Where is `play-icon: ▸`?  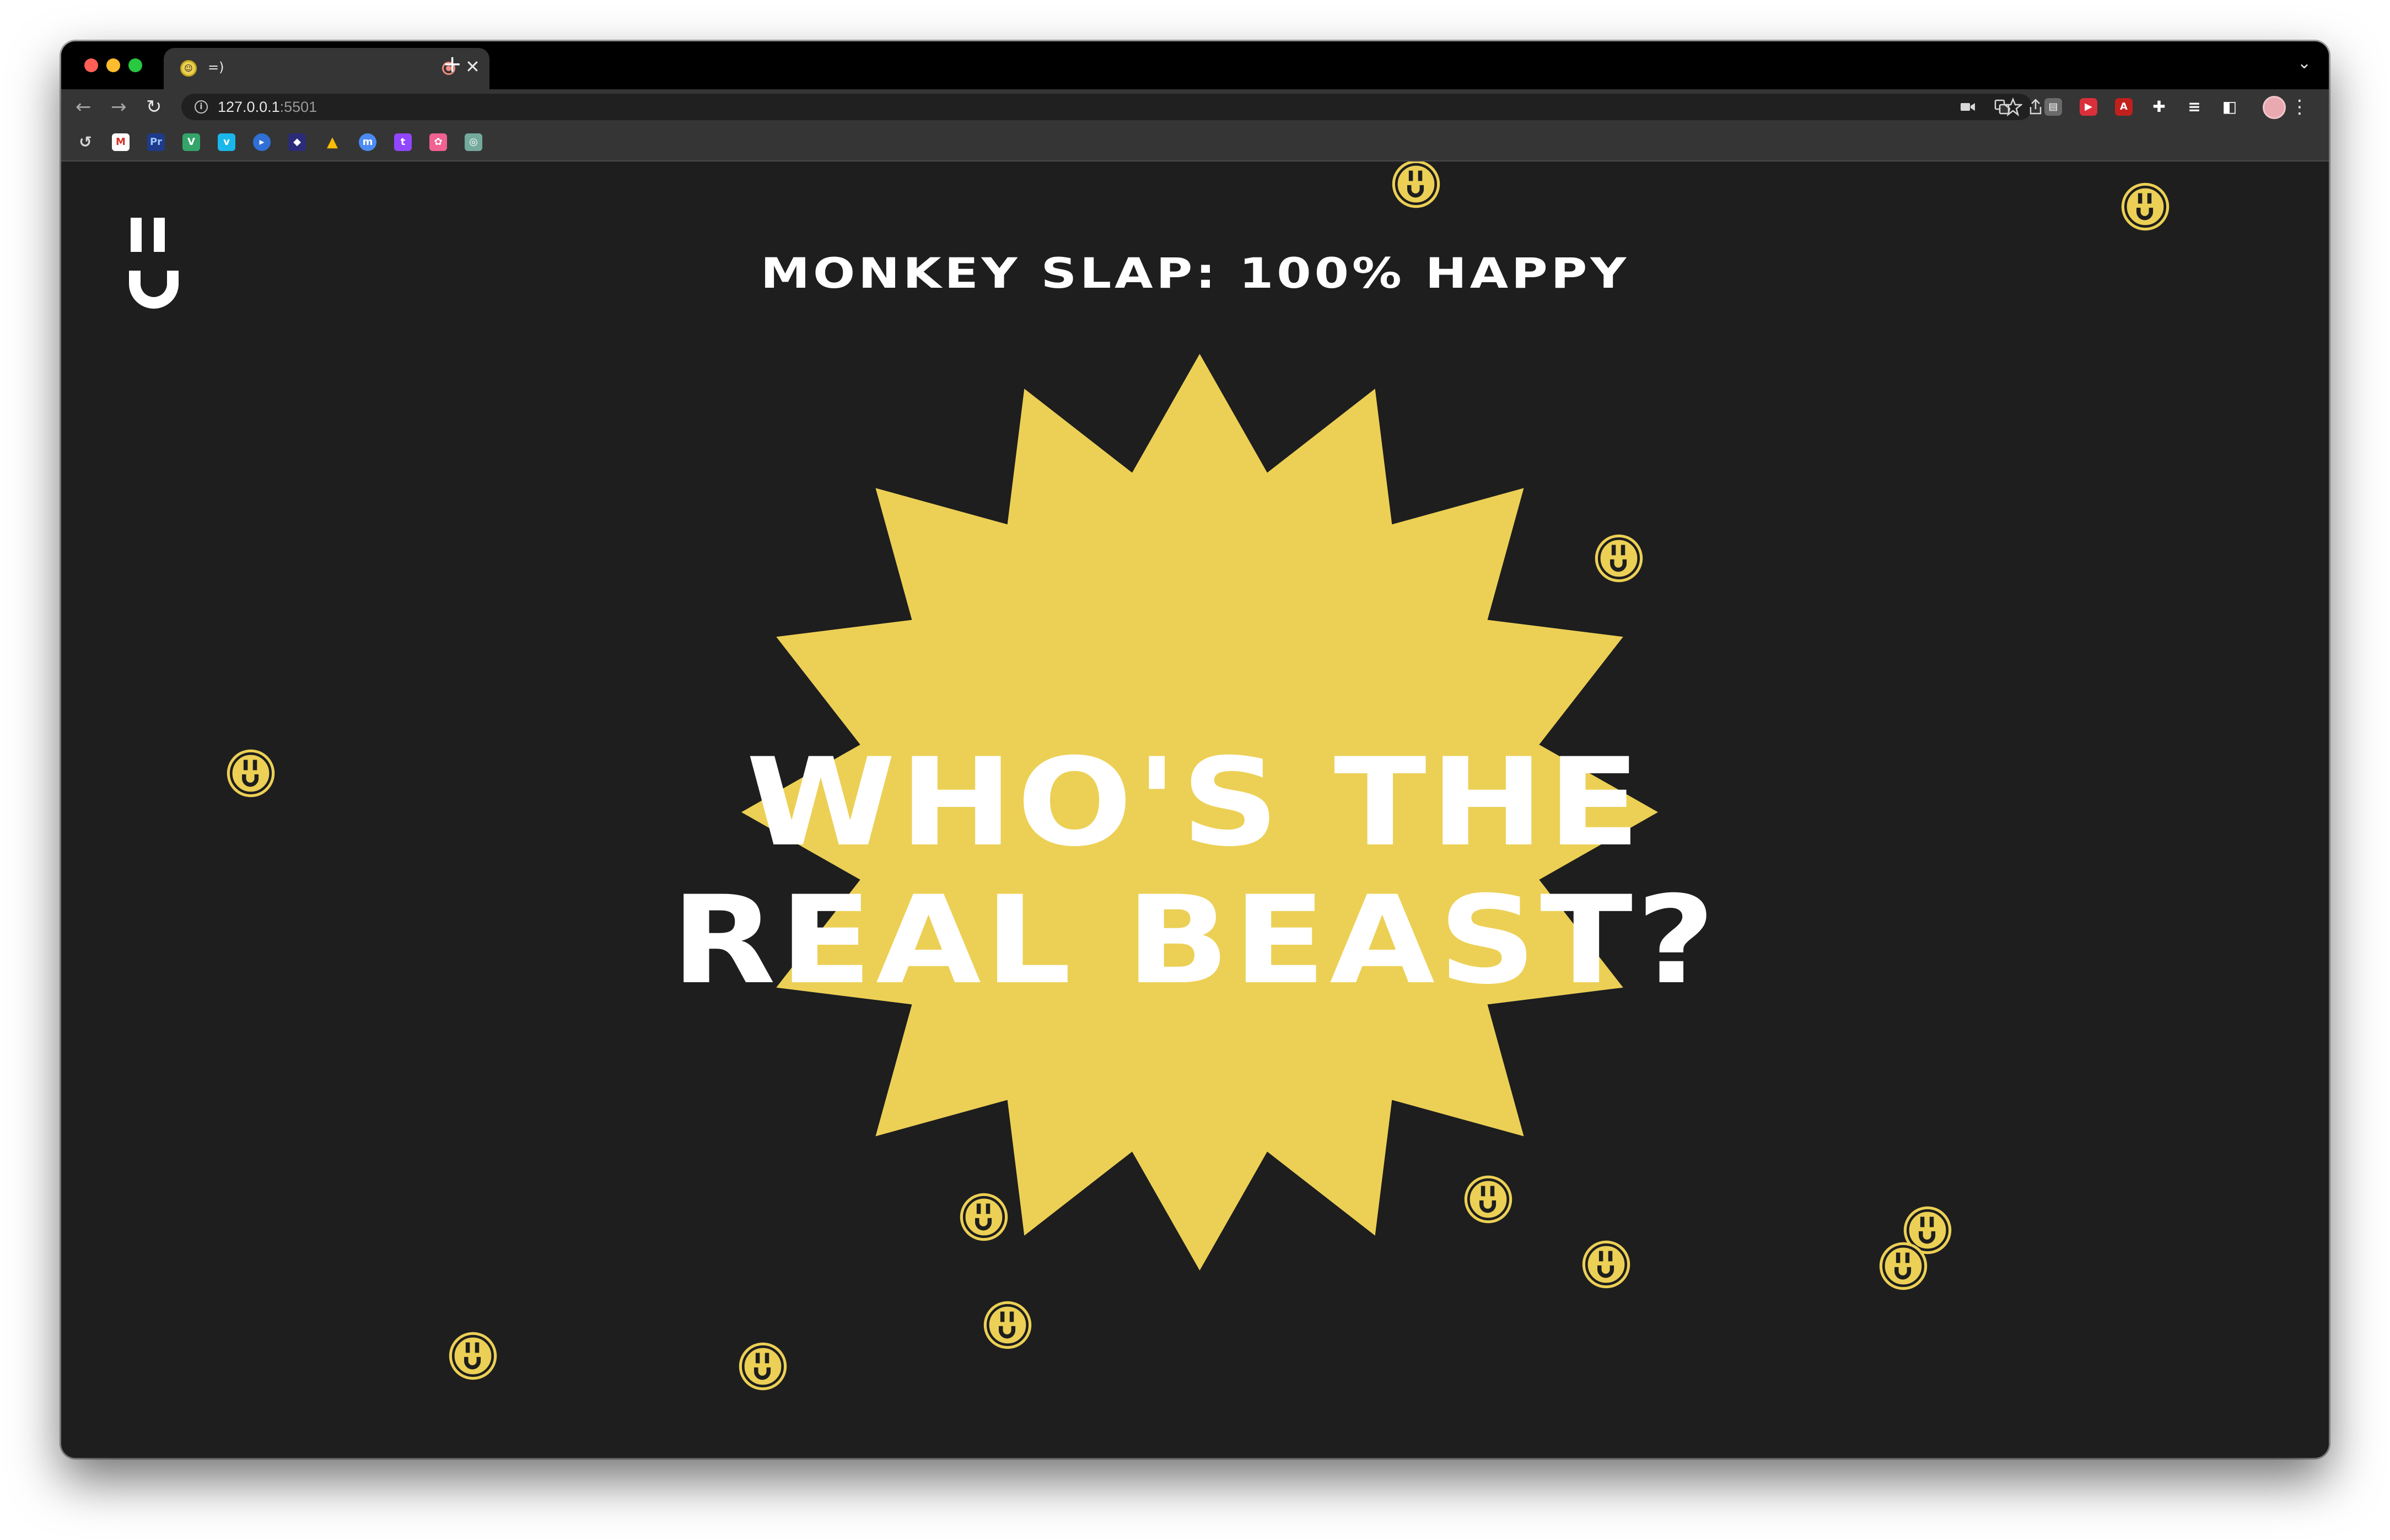
play-icon: ▸ is located at coordinates (262, 142).